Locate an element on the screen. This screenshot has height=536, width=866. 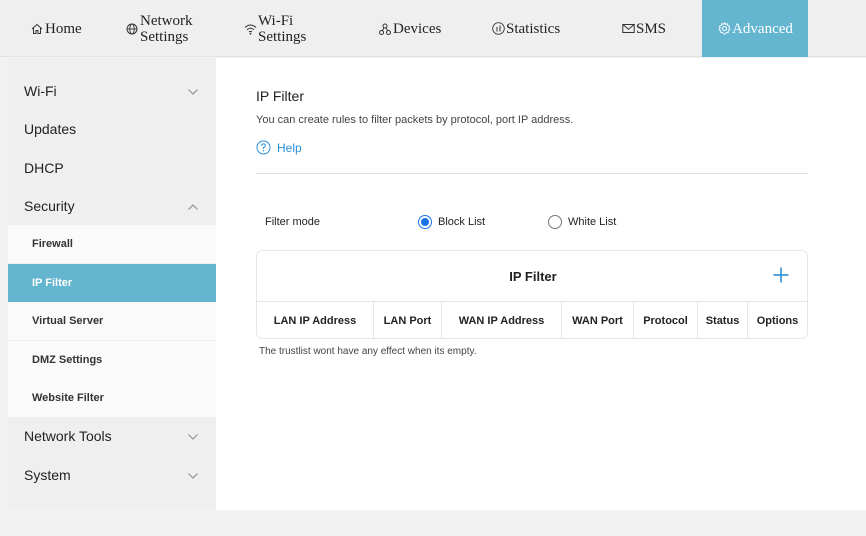
globe-icon is located at coordinates (132, 29).